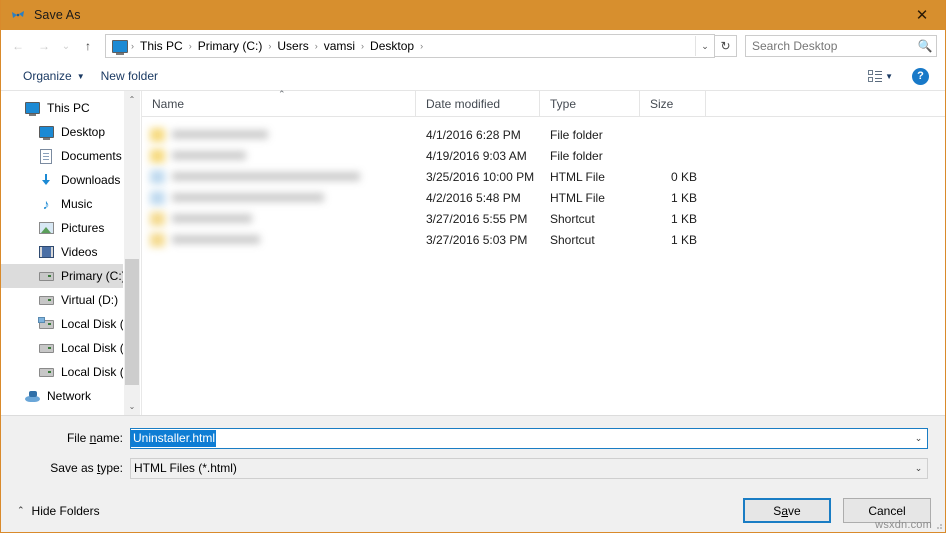 The height and width of the screenshot is (533, 946). I want to click on column-header-date-modified: Date modified, so click(478, 103).